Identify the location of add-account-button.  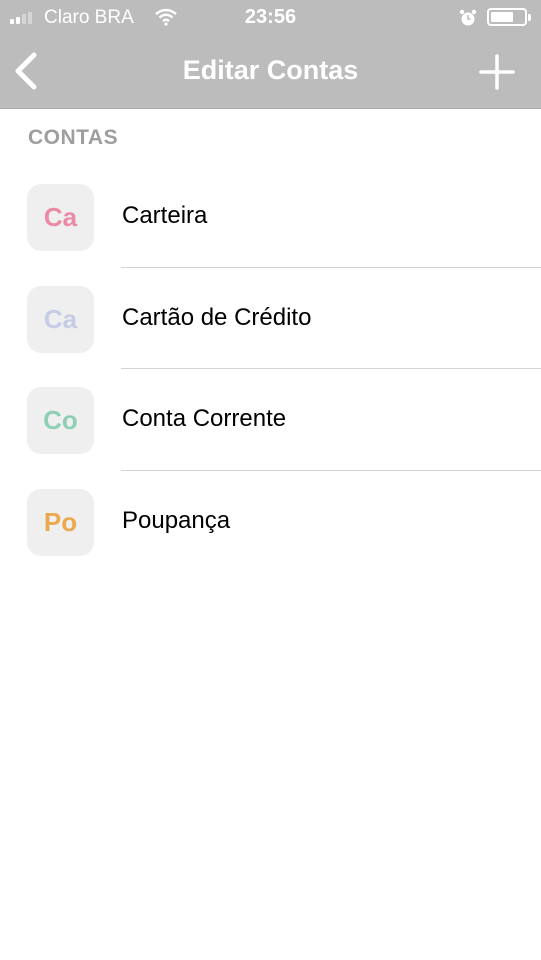
(497, 74).